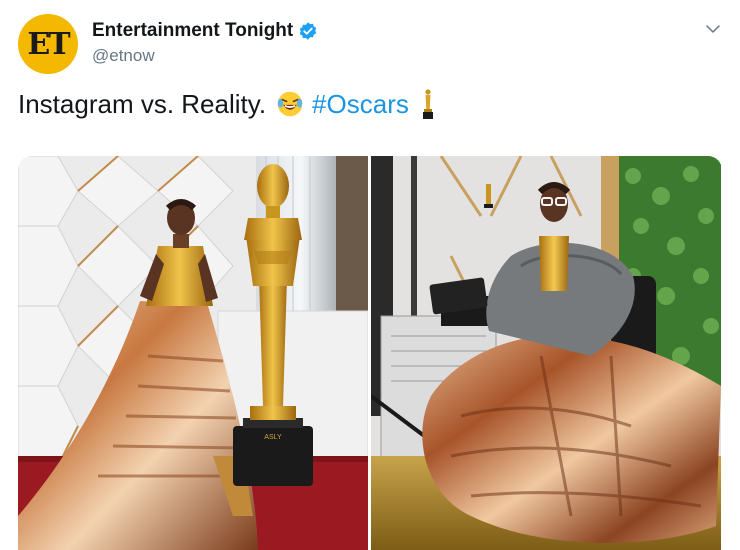 This screenshot has height=550, width=740. Describe the element at coordinates (123, 56) in the screenshot. I see `account-handle: @etnow` at that location.